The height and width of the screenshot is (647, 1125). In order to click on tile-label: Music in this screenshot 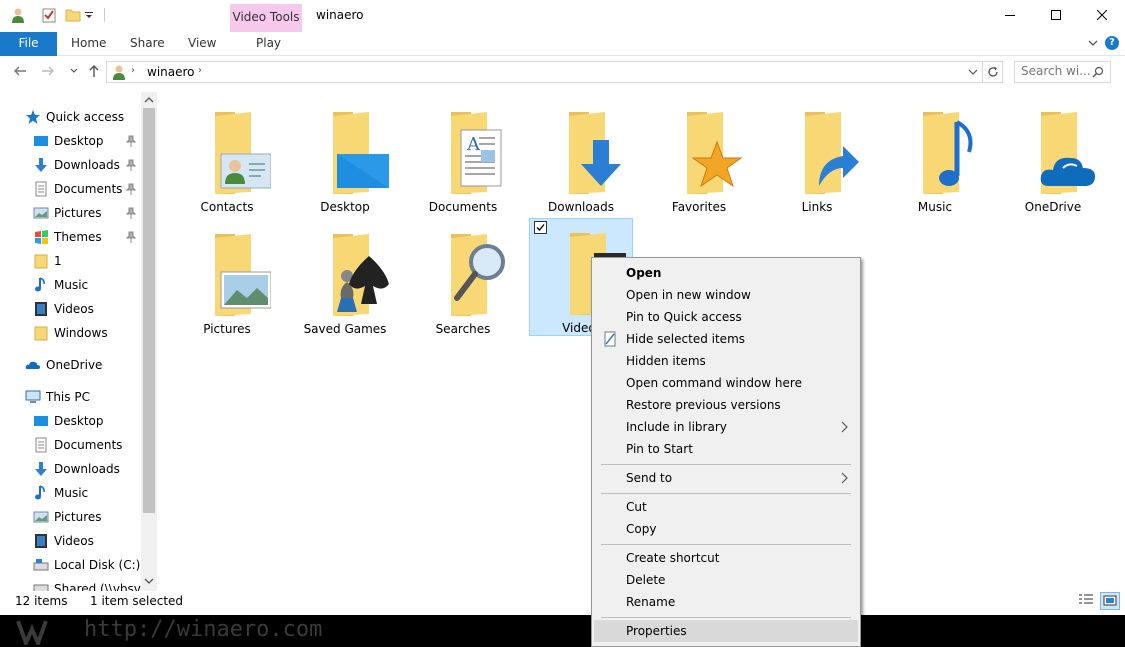, I will do `click(935, 207)`.